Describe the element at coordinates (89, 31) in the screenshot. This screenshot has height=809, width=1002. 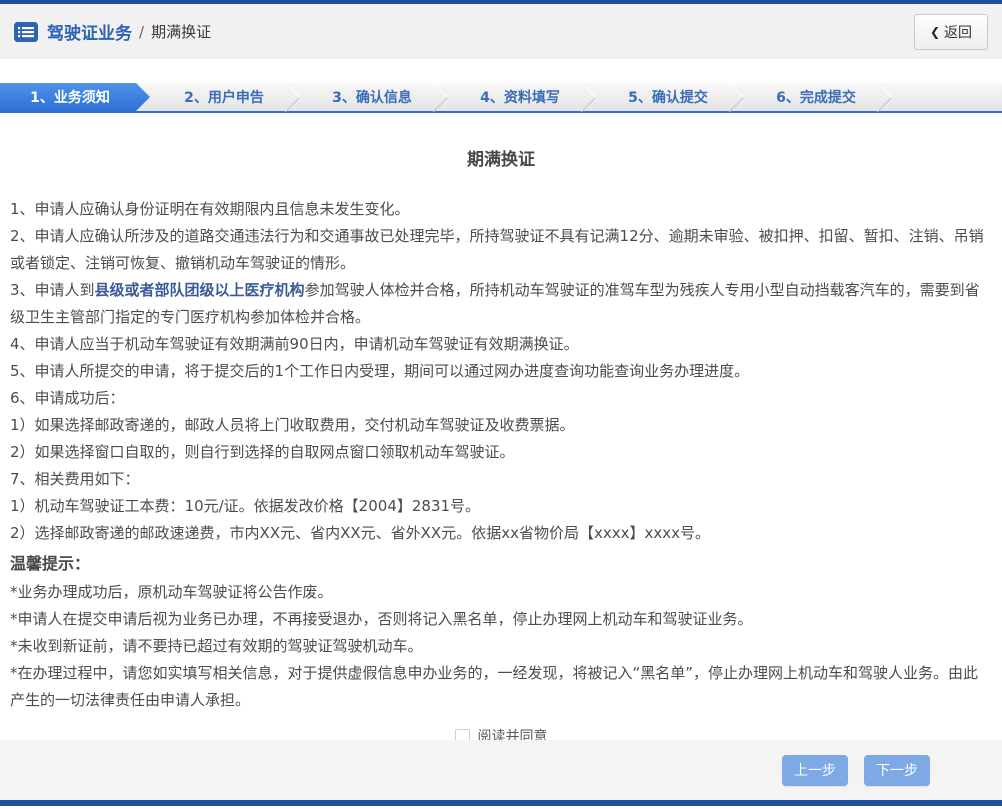
I see `breadcrumb-section: 驾驶证业务` at that location.